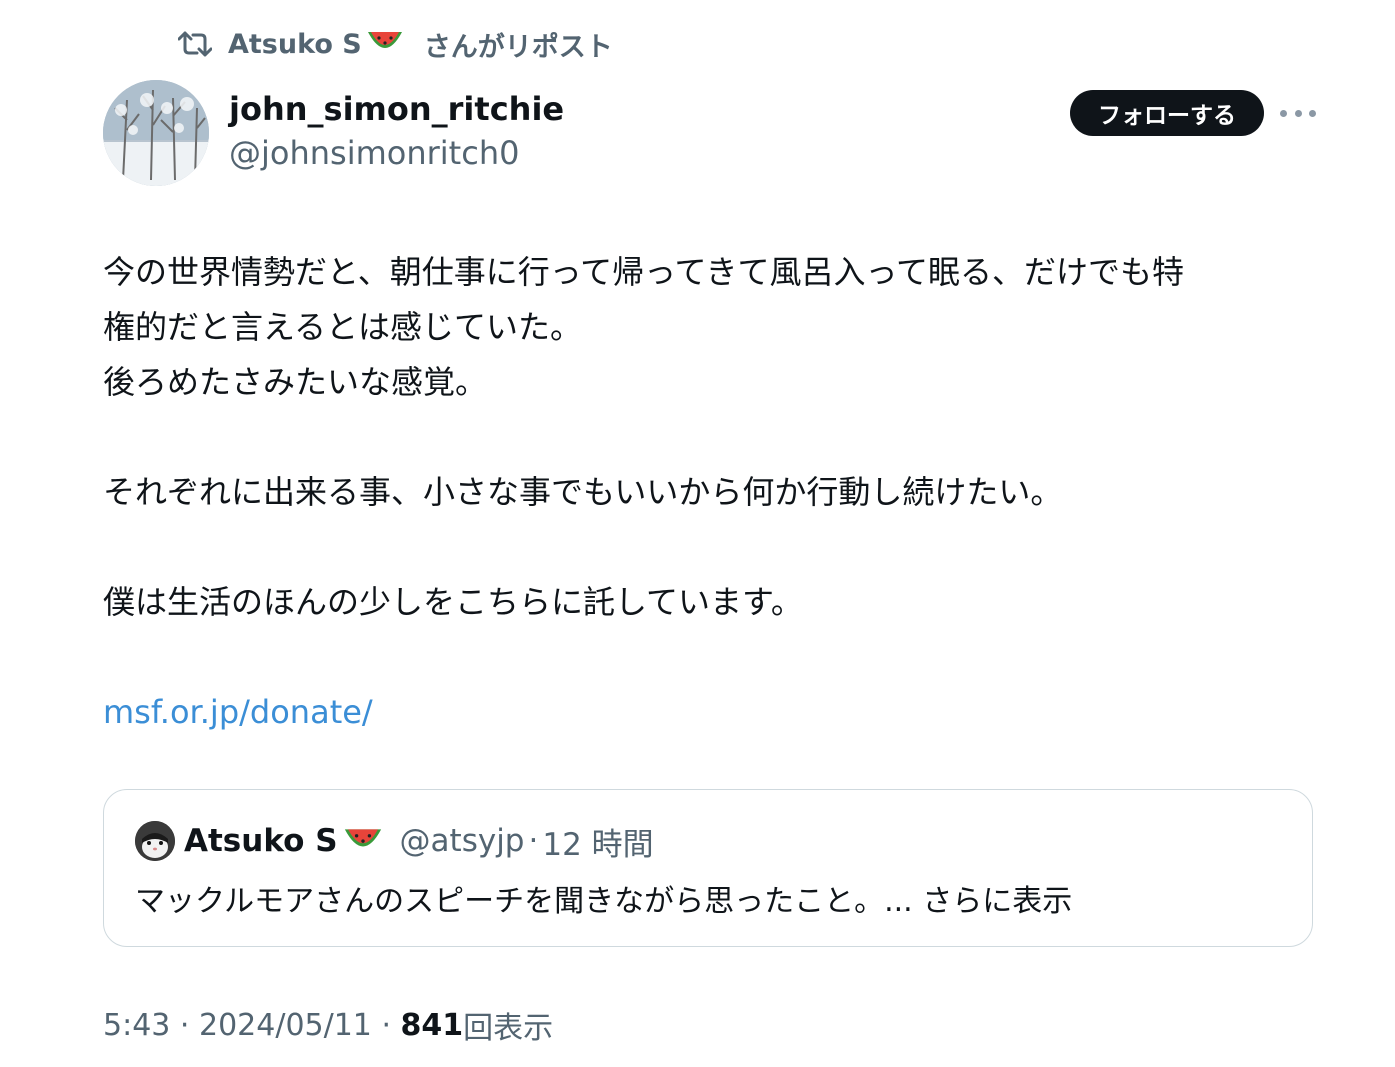 This screenshot has width=1395, height=1067. I want to click on view-count: 841, so click(432, 1025).